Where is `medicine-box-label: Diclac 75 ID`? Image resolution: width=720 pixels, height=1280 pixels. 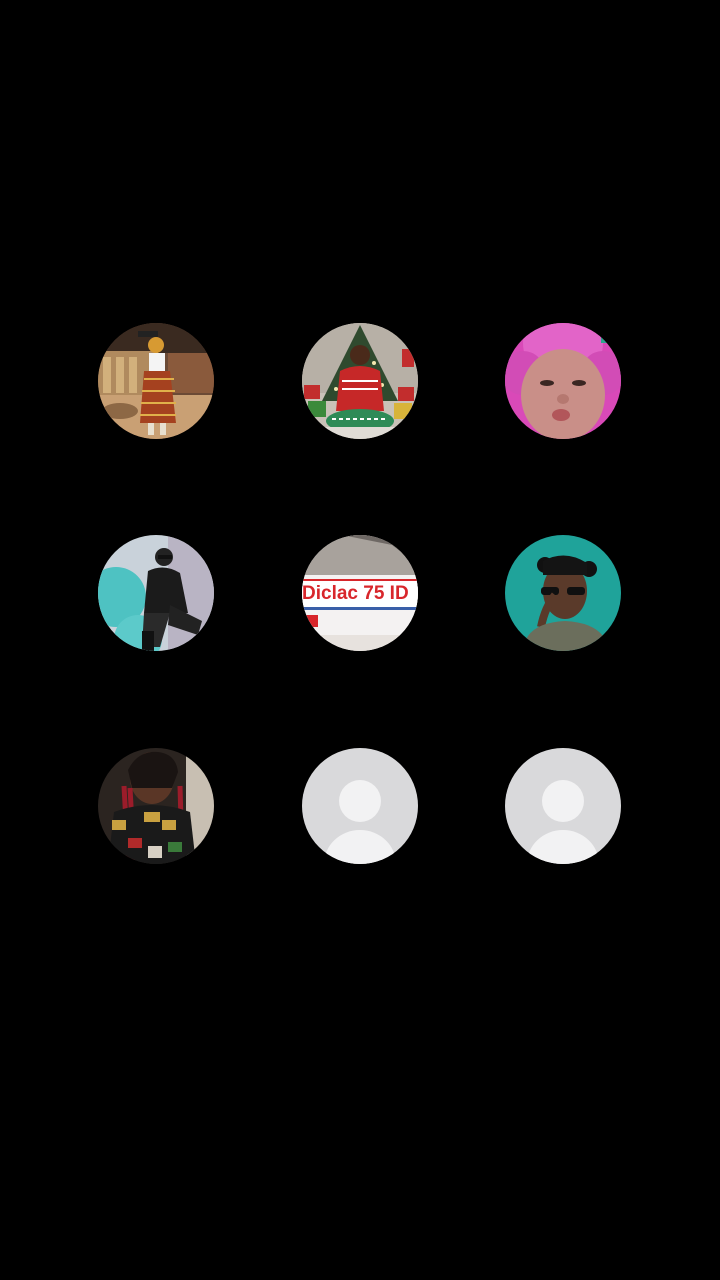 medicine-box-label: Diclac 75 ID is located at coordinates (360, 593).